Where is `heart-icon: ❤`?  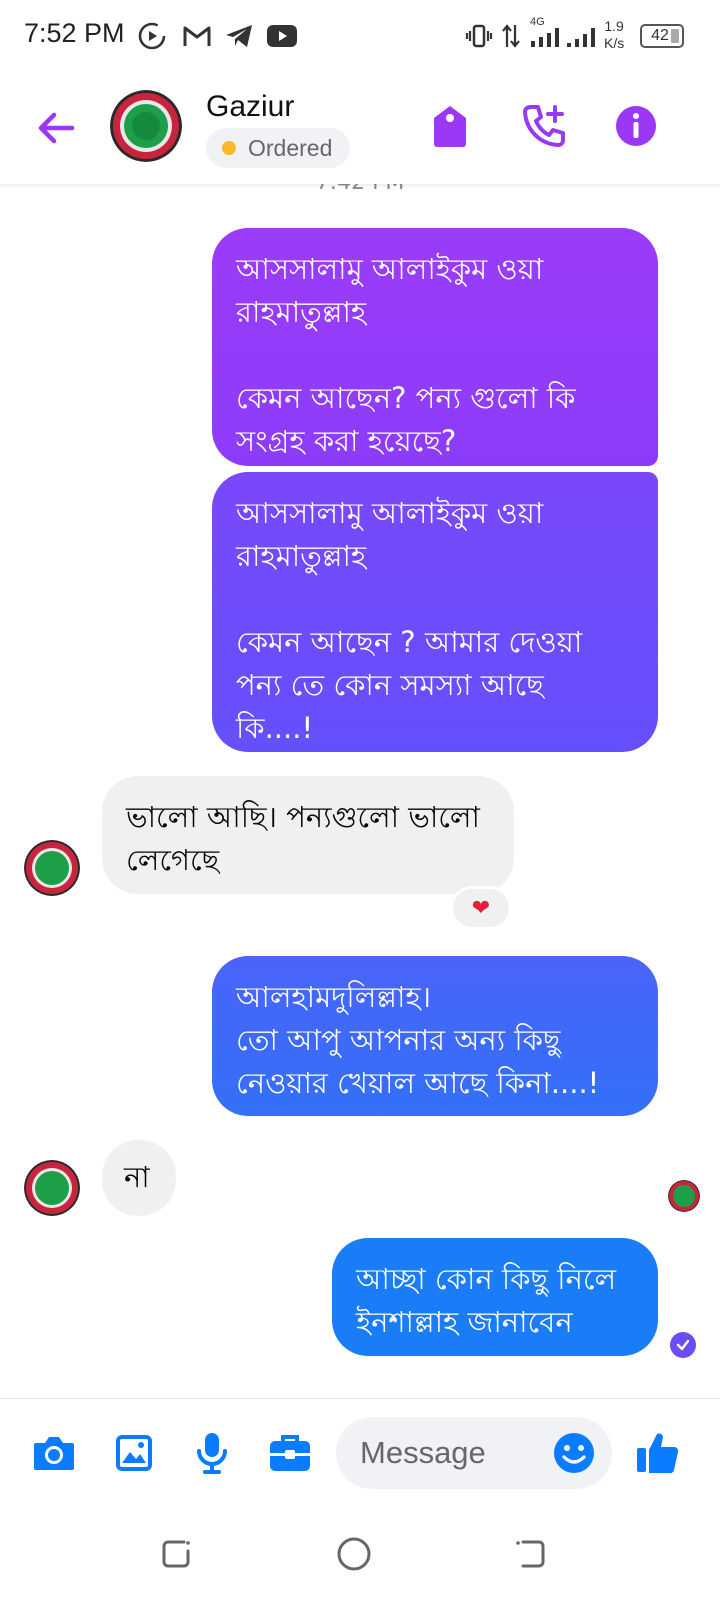 heart-icon: ❤ is located at coordinates (481, 908).